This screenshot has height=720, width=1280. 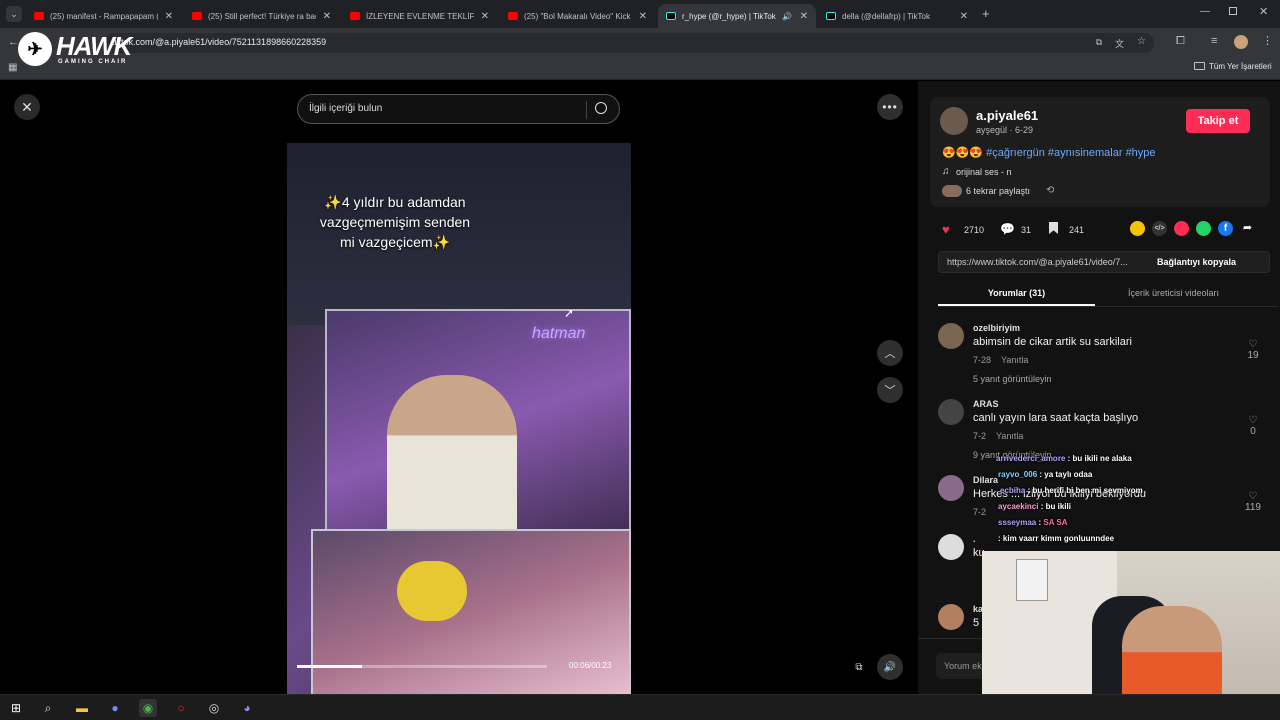 What do you see at coordinates (1007, 115) in the screenshot?
I see `author-username: a.piyale61` at bounding box center [1007, 115].